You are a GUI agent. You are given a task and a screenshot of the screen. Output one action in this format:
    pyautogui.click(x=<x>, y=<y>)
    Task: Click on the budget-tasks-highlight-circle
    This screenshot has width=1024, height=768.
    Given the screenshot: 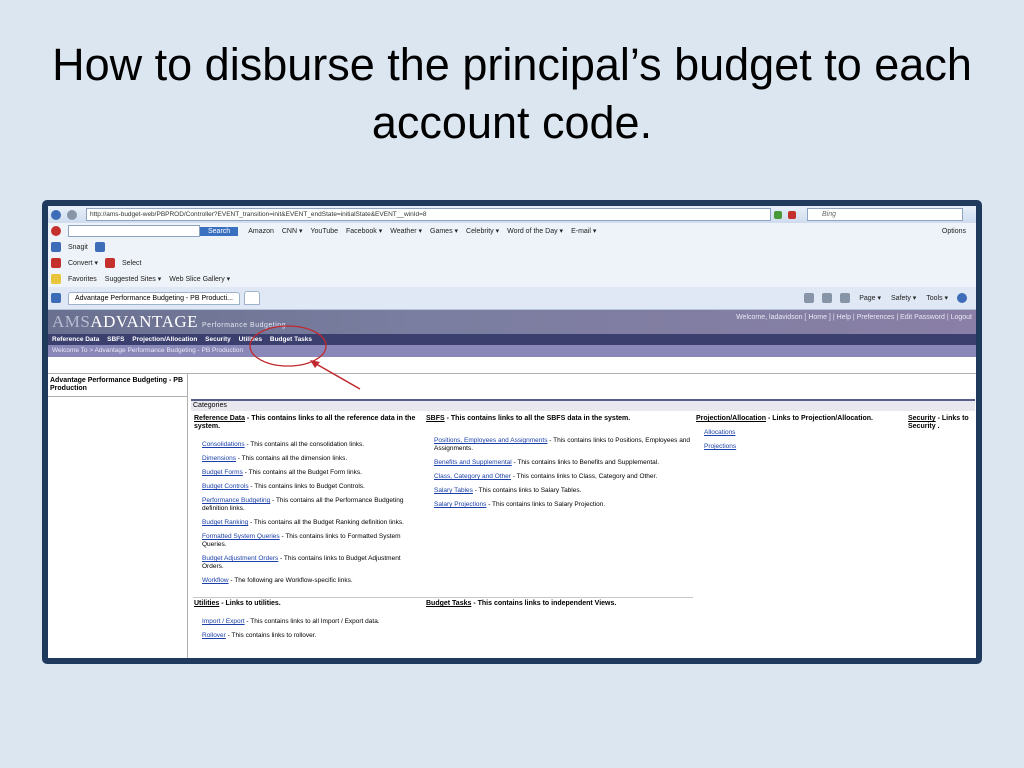 What is the action you would take?
    pyautogui.click(x=288, y=346)
    